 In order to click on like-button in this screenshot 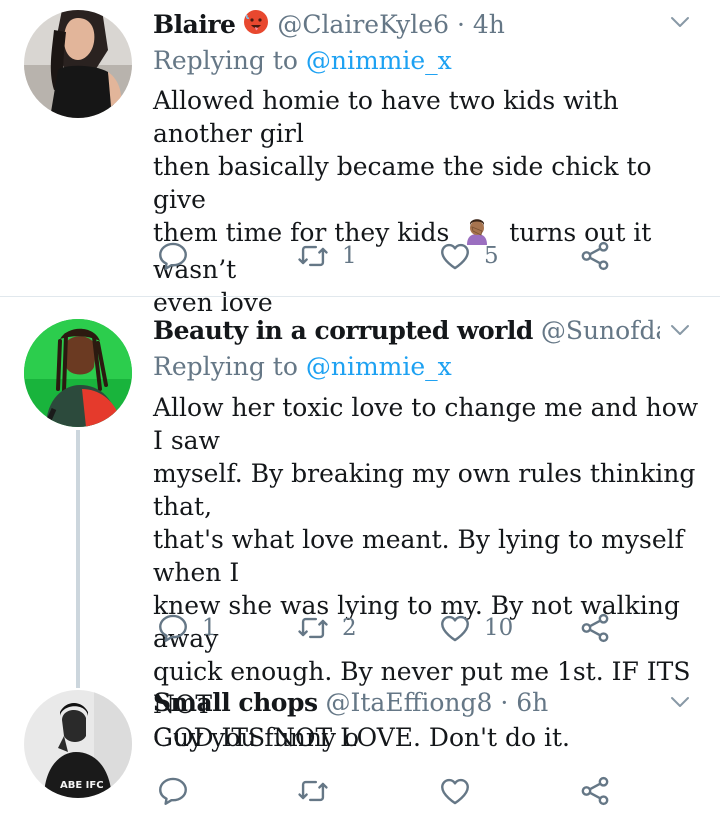, I will do `click(461, 791)`.